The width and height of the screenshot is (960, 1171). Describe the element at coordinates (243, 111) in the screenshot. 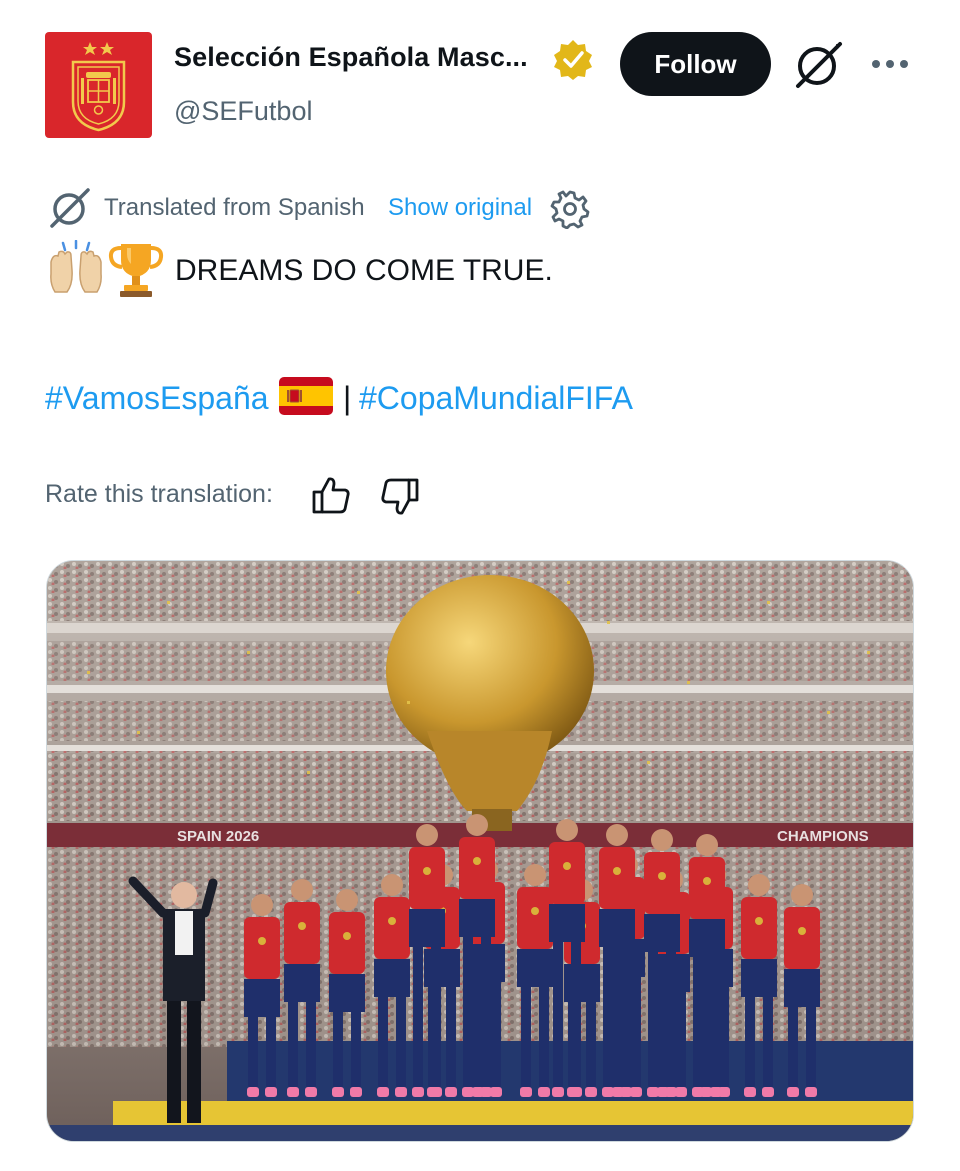

I see `author-handle: @SEFutbol` at that location.